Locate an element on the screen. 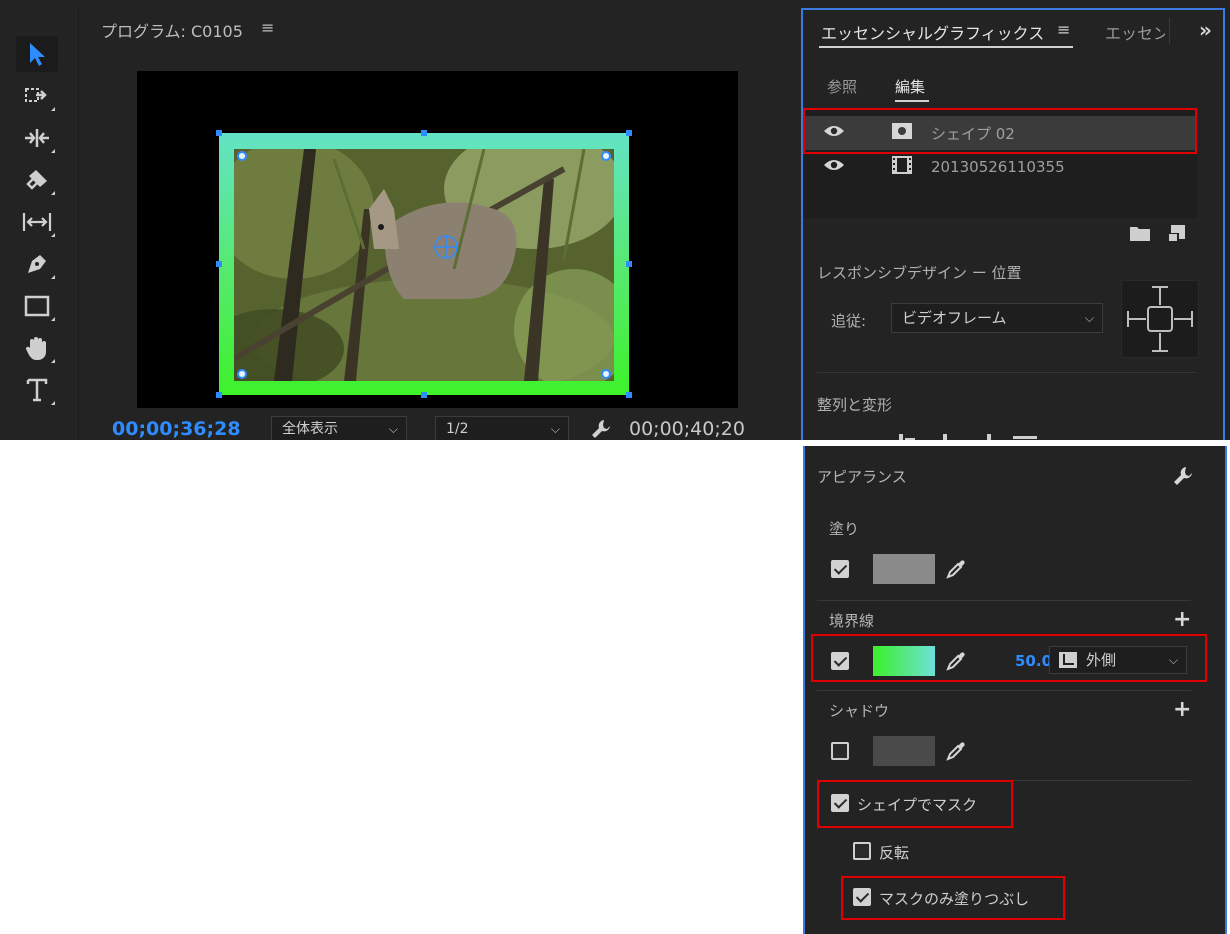 The height and width of the screenshot is (934, 1230). hand-tool is located at coordinates (37, 348).